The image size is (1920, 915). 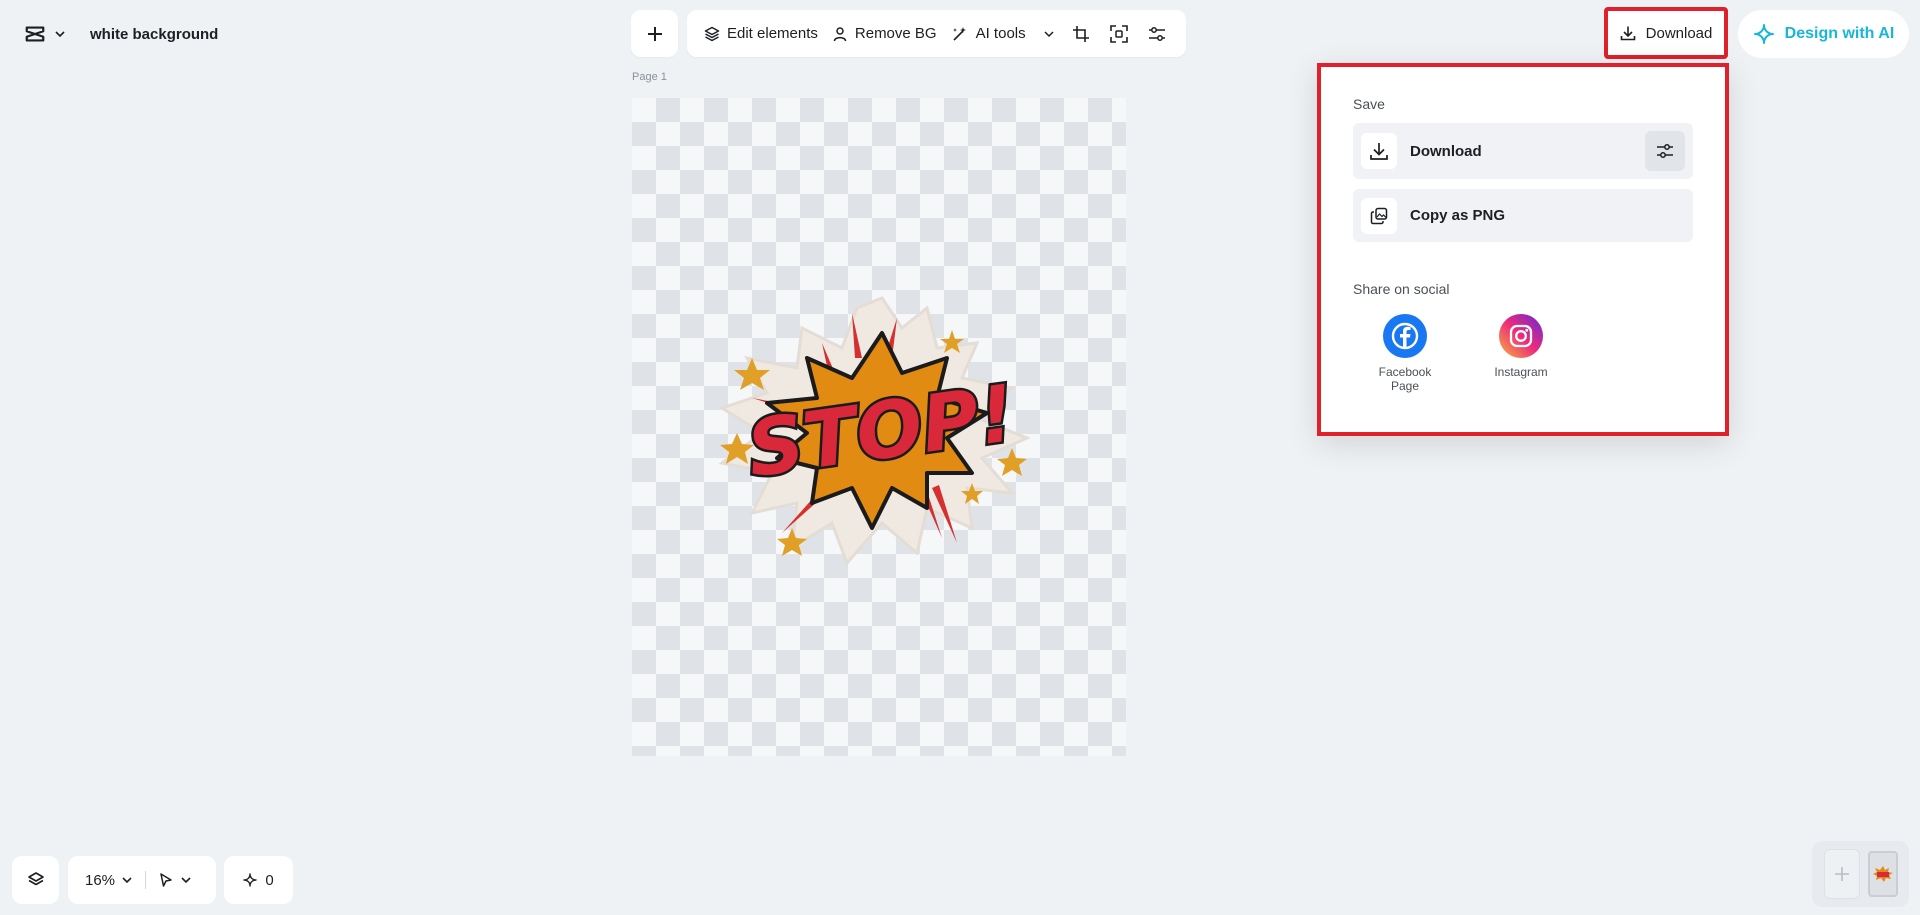 What do you see at coordinates (772, 33) in the screenshot?
I see `edit-elements-label: Edit elements` at bounding box center [772, 33].